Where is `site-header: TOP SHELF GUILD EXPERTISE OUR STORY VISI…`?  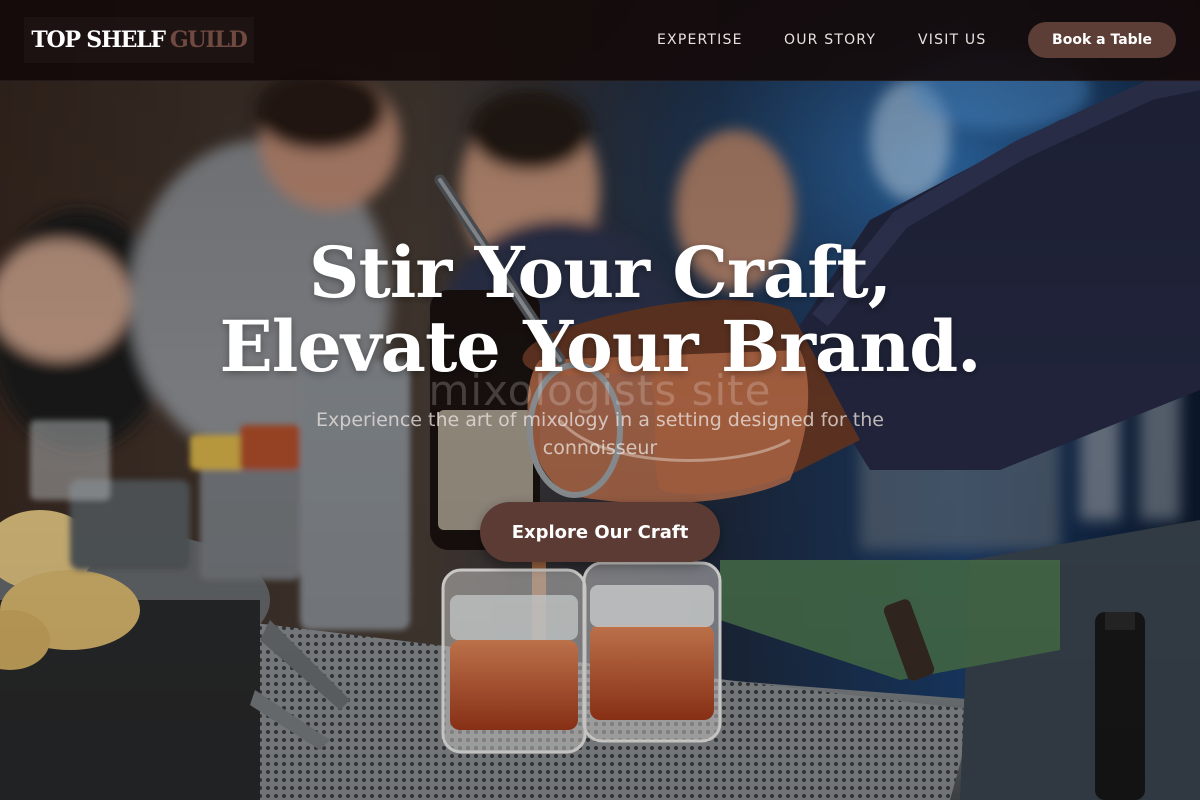 site-header: TOP SHELF GUILD EXPERTISE OUR STORY VISI… is located at coordinates (600, 40).